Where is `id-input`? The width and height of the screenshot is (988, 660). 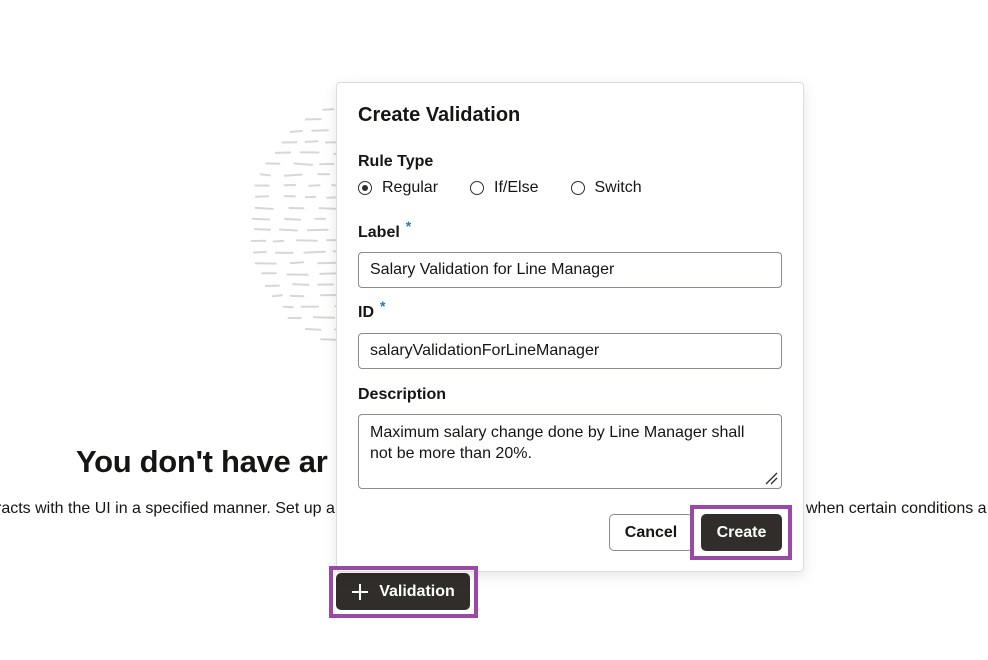
id-input is located at coordinates (570, 351).